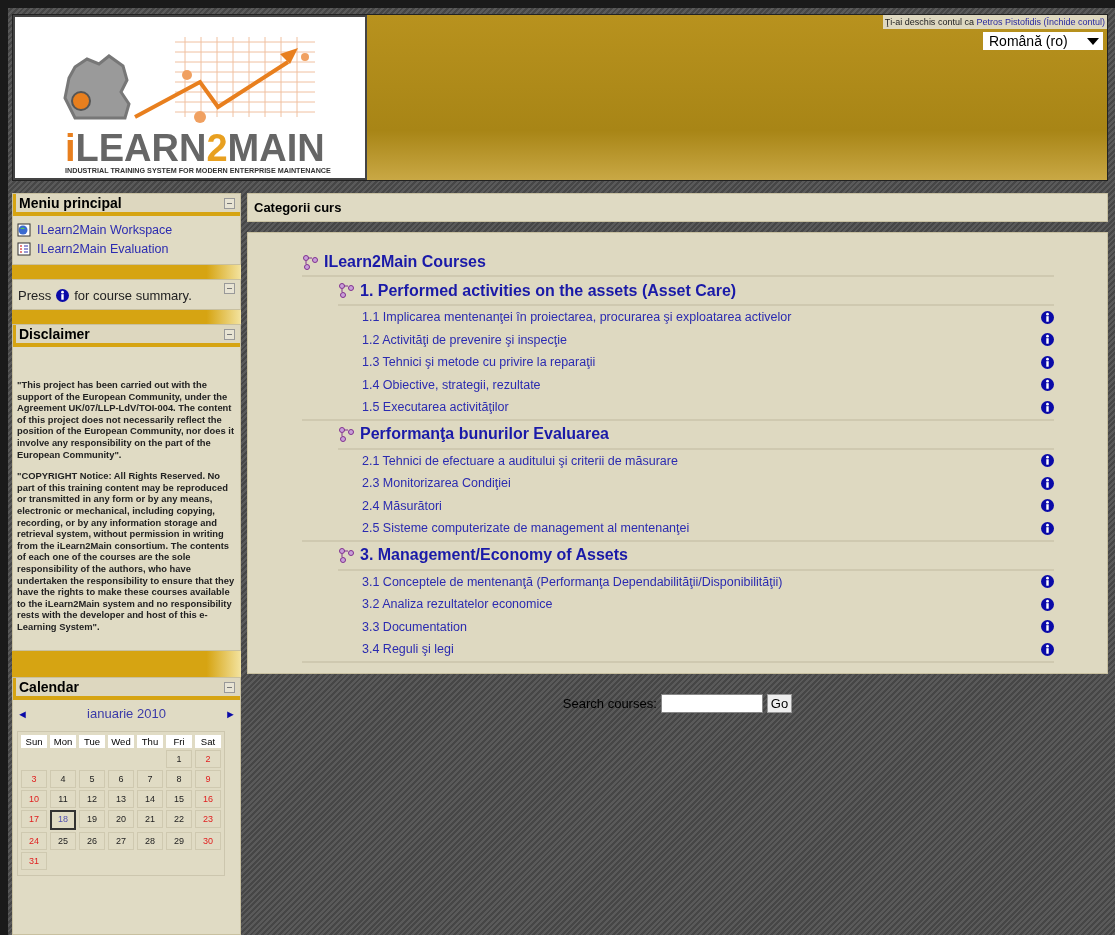  I want to click on calendar-day: 27, so click(121, 841).